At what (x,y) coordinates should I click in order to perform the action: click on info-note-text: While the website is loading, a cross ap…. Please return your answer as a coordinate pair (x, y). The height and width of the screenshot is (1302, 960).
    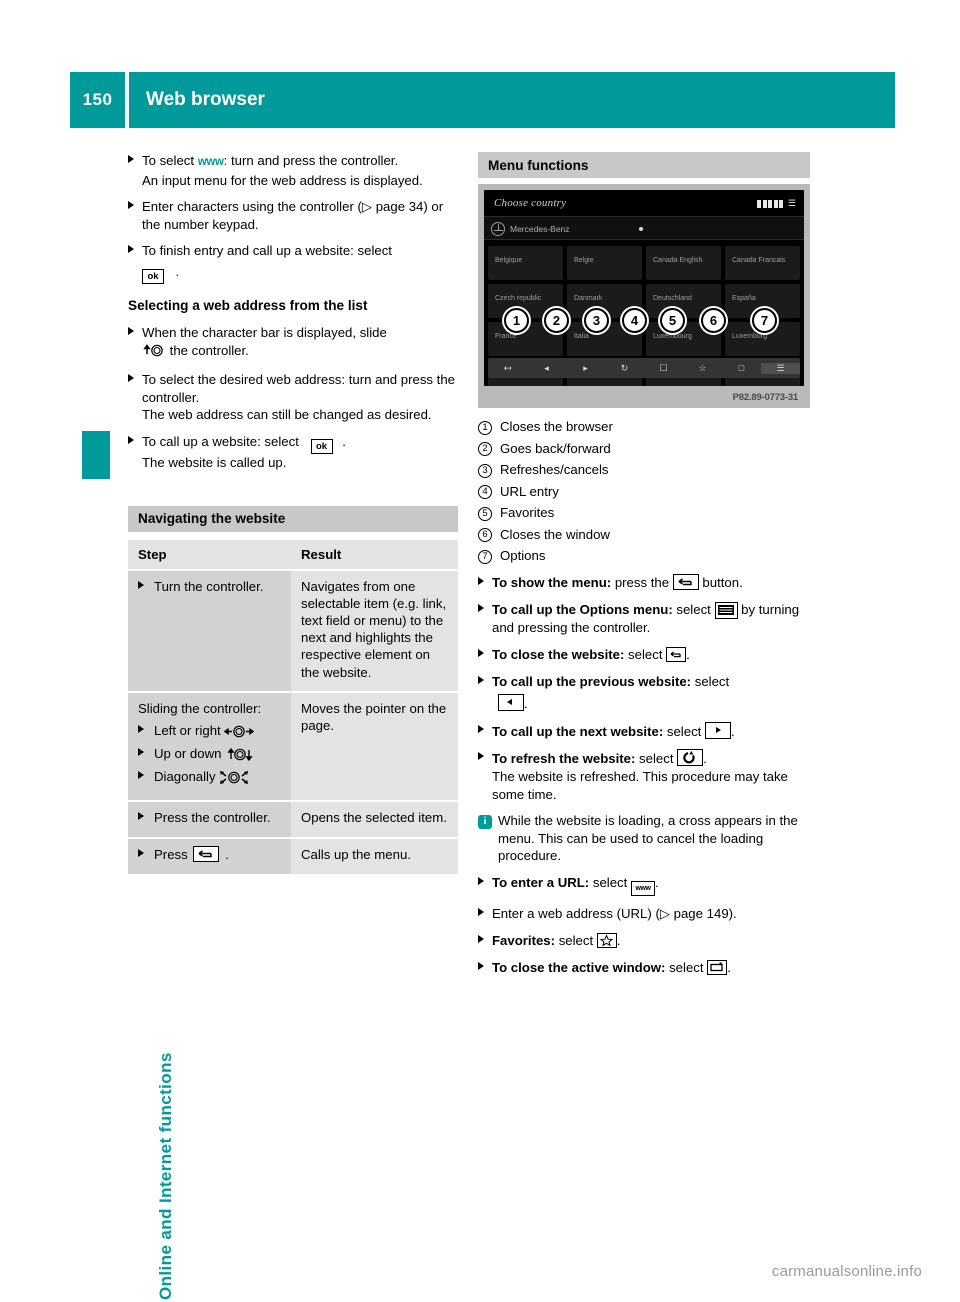
    Looking at the image, I should click on (648, 838).